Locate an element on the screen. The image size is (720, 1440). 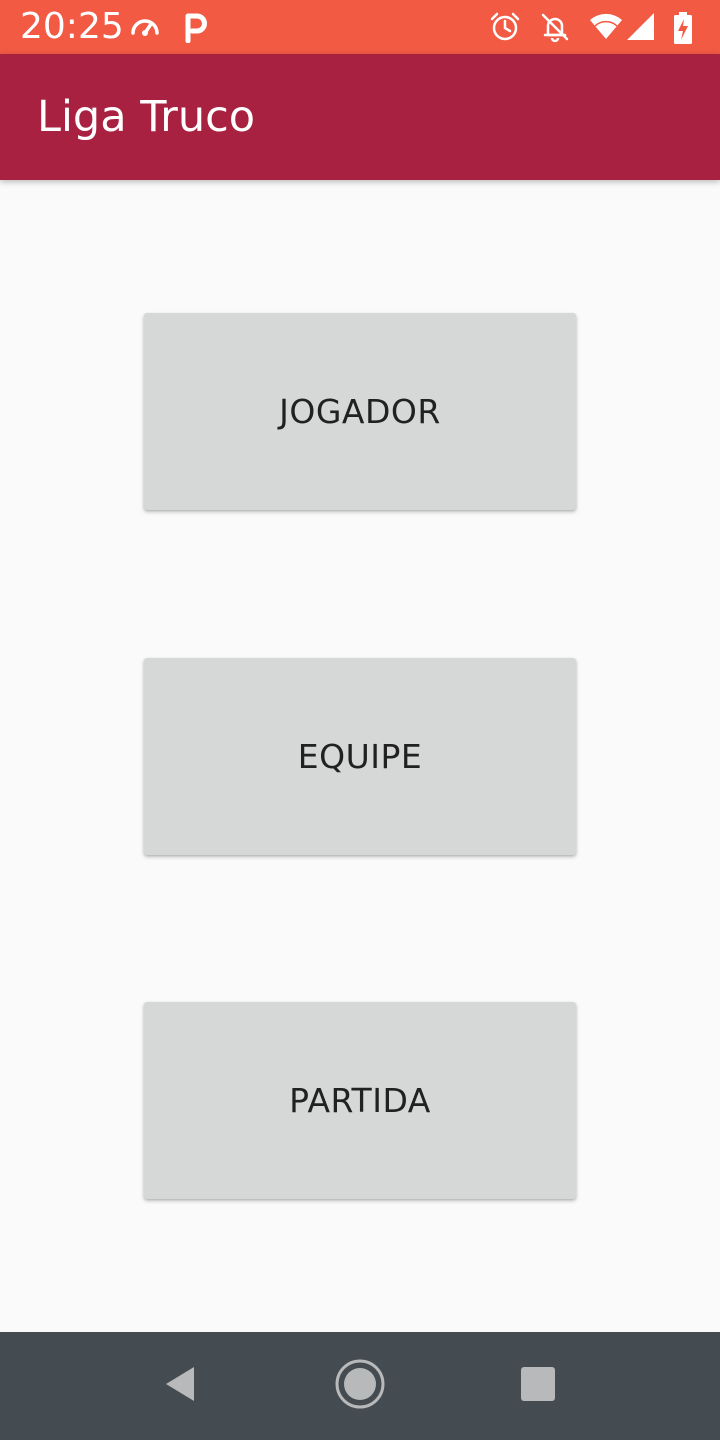
partida-button-label: PARTIDA is located at coordinates (360, 1100).